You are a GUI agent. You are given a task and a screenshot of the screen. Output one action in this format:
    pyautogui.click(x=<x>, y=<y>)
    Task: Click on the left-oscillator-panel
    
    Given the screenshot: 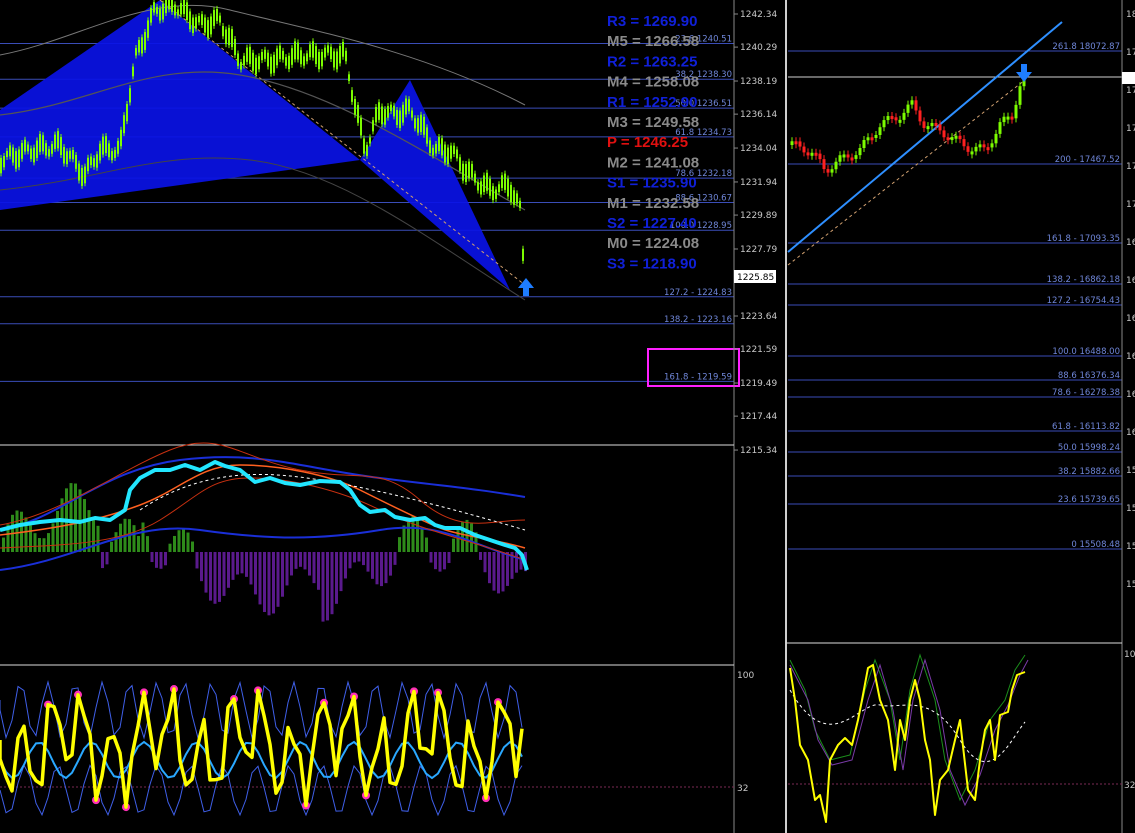 What is the action you would take?
    pyautogui.click(x=367, y=748)
    